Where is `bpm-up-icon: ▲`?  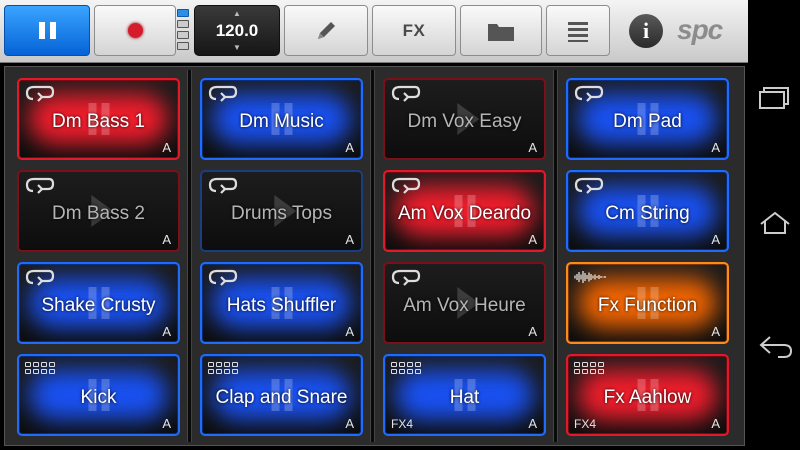 bpm-up-icon: ▲ is located at coordinates (237, 13).